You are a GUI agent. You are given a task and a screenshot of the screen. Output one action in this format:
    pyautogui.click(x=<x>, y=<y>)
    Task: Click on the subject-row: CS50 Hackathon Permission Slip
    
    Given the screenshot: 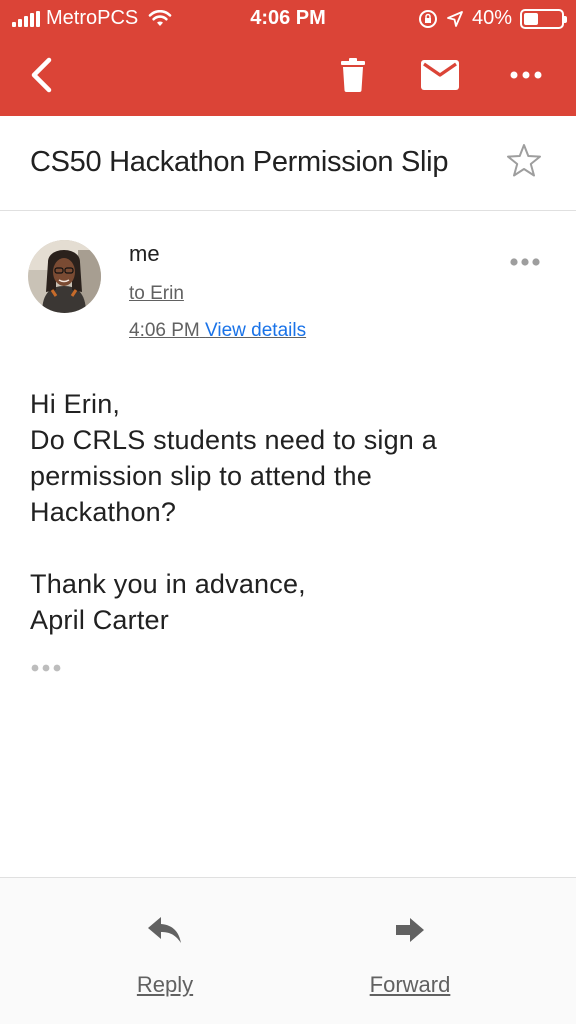 What is the action you would take?
    pyautogui.click(x=288, y=163)
    